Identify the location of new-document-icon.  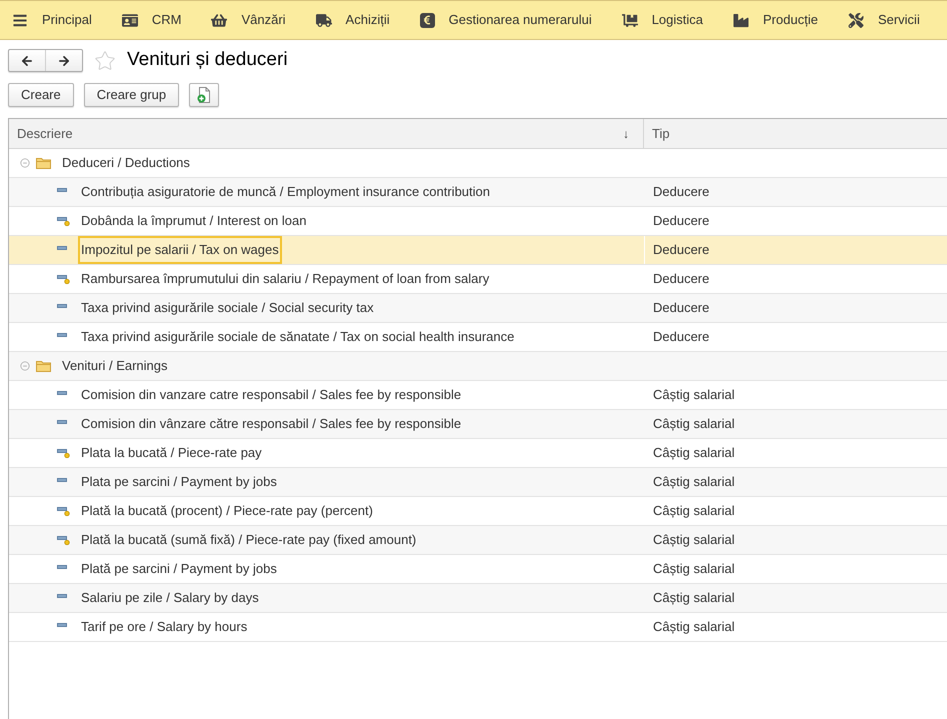
(204, 95).